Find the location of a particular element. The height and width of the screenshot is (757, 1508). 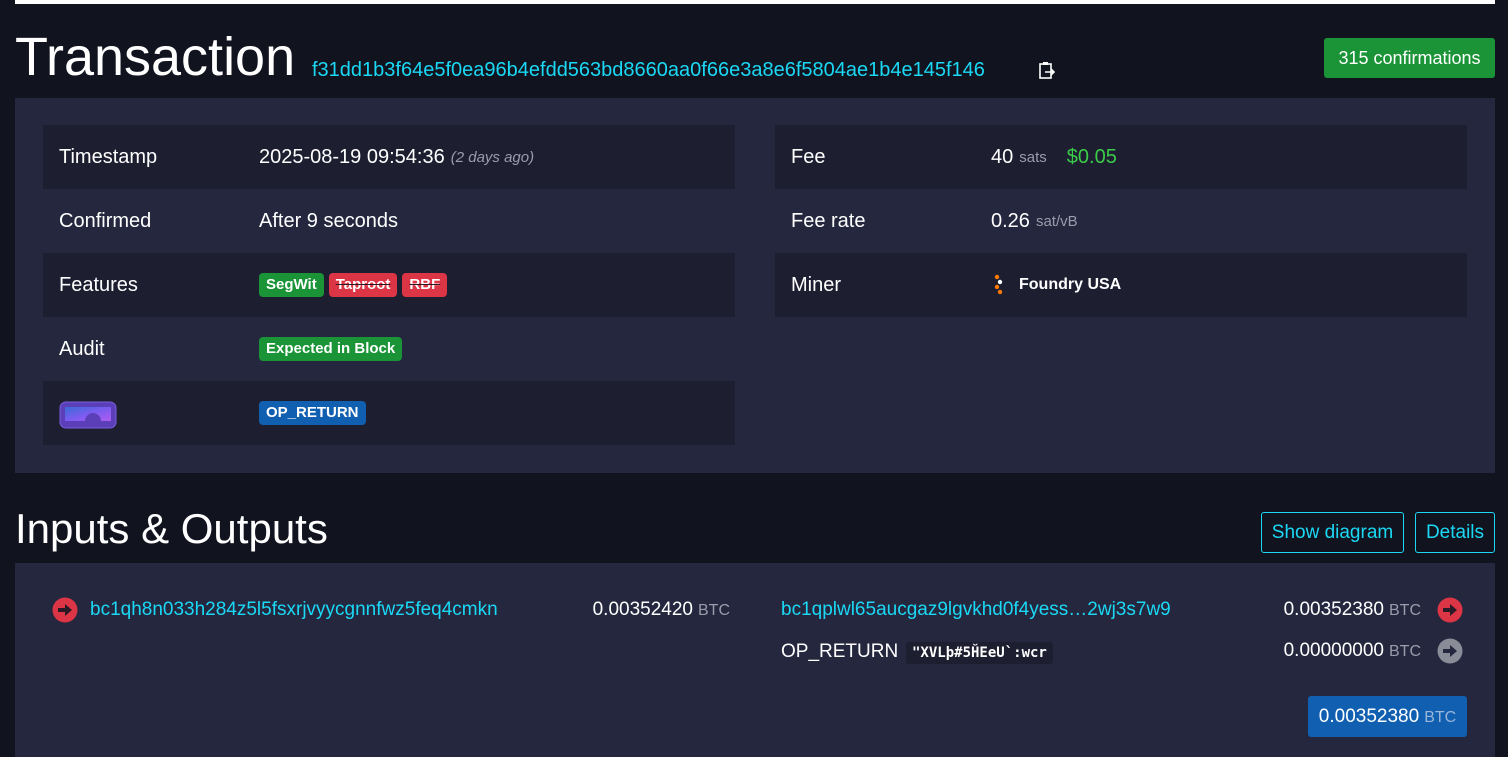

row-features: Features SegWit Taproot RBF is located at coordinates (389, 285).